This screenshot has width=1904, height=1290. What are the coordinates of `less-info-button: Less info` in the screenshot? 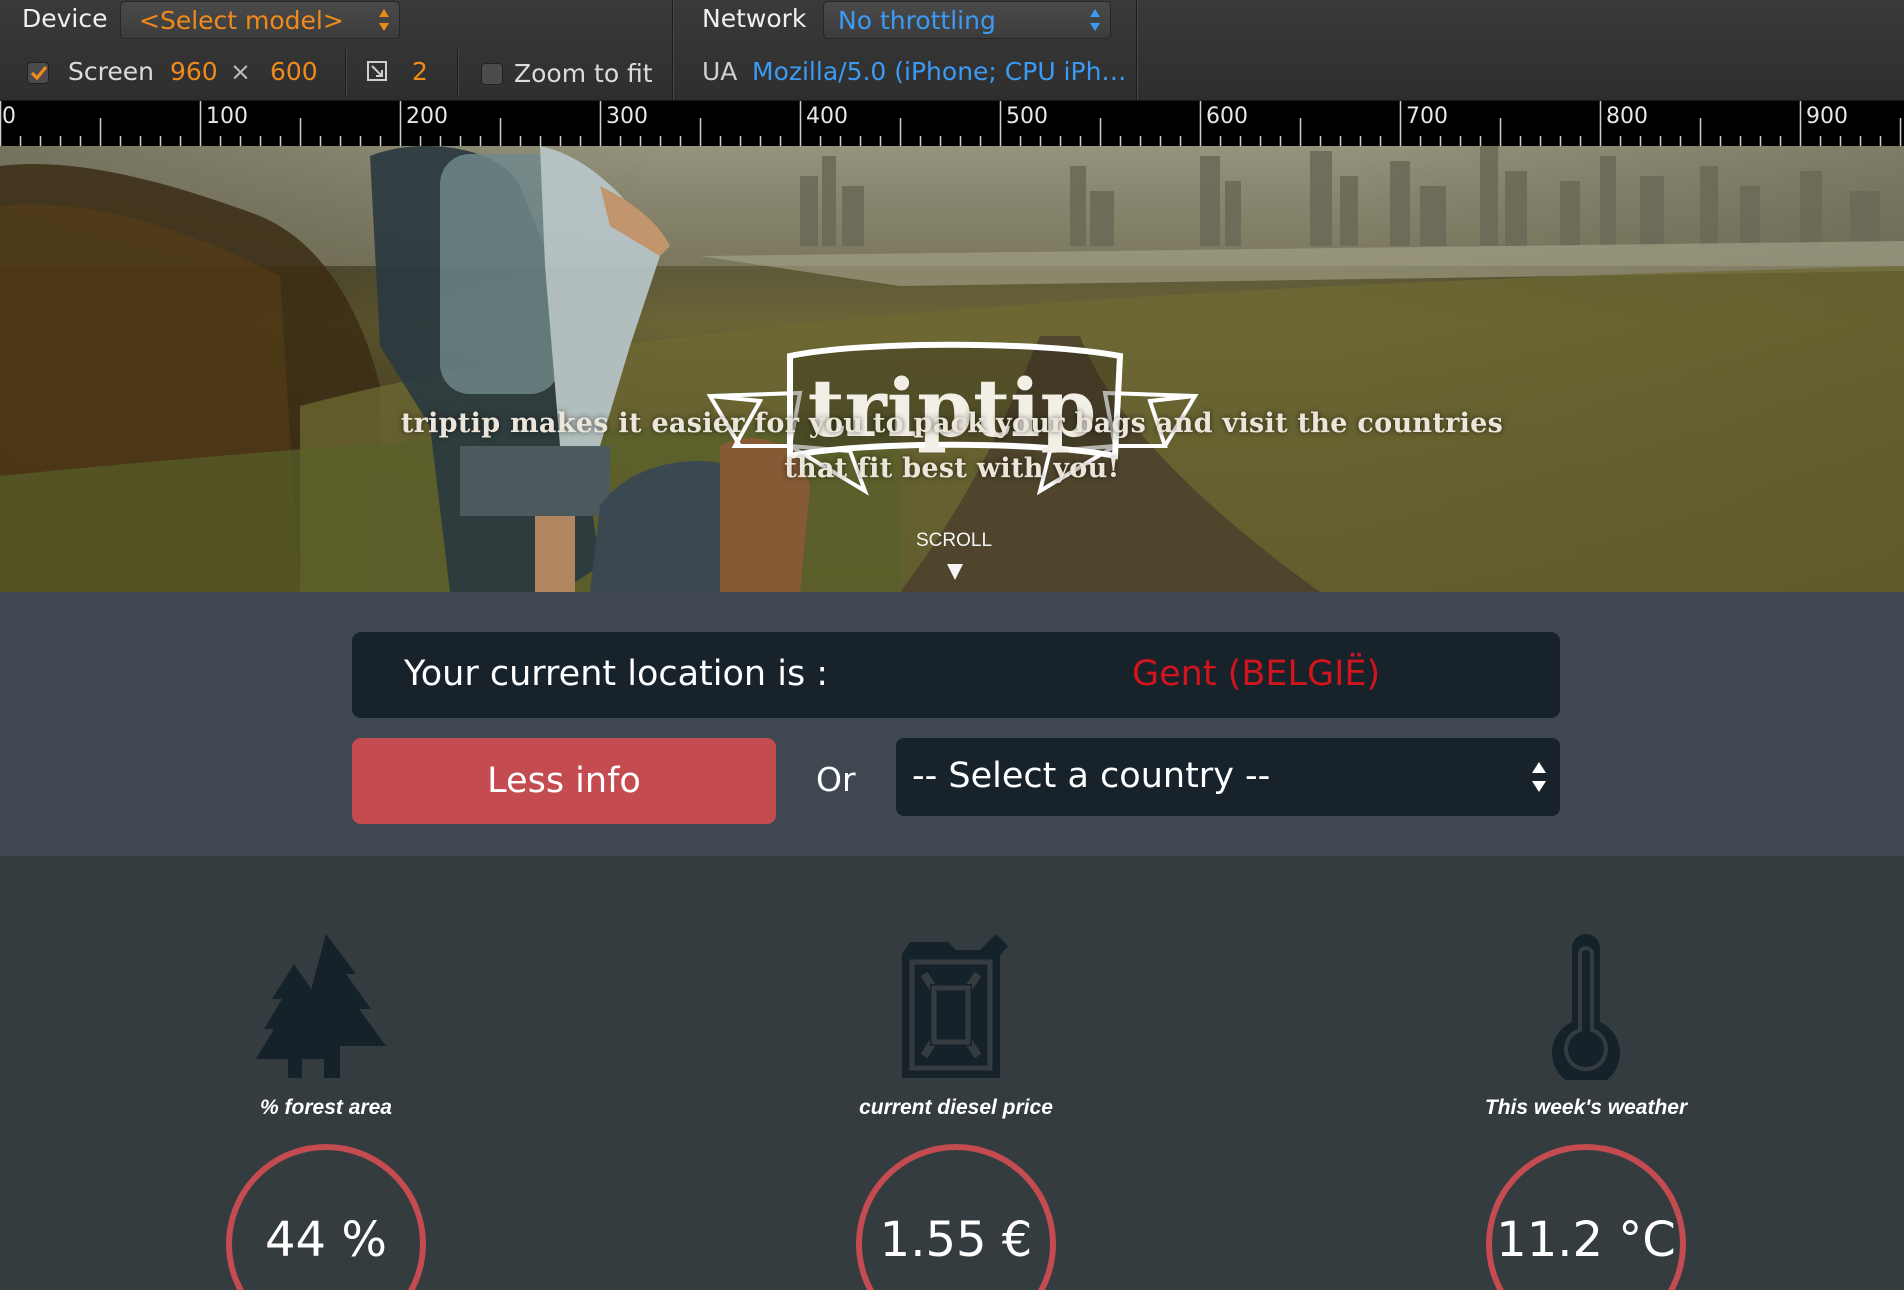 It's located at (564, 781).